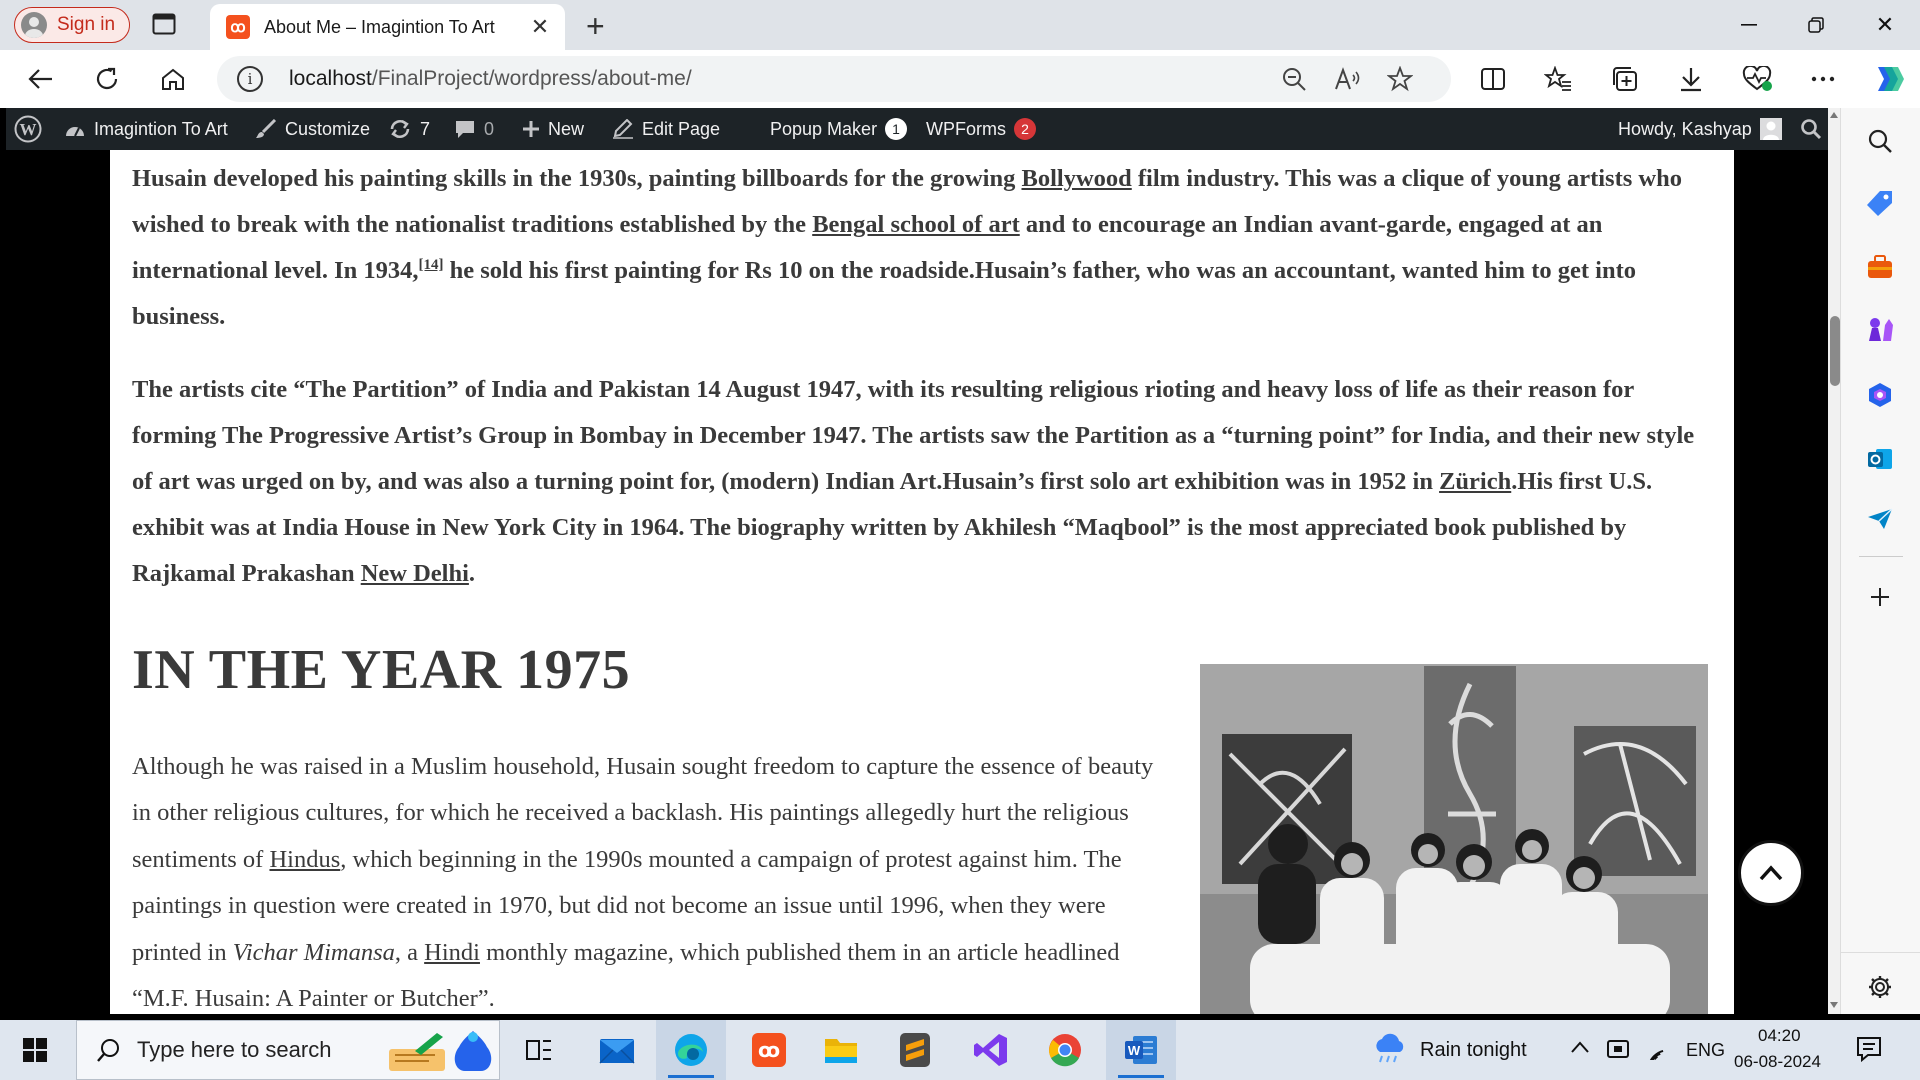  Describe the element at coordinates (489, 128) in the screenshot. I see `comments-count: 0` at that location.